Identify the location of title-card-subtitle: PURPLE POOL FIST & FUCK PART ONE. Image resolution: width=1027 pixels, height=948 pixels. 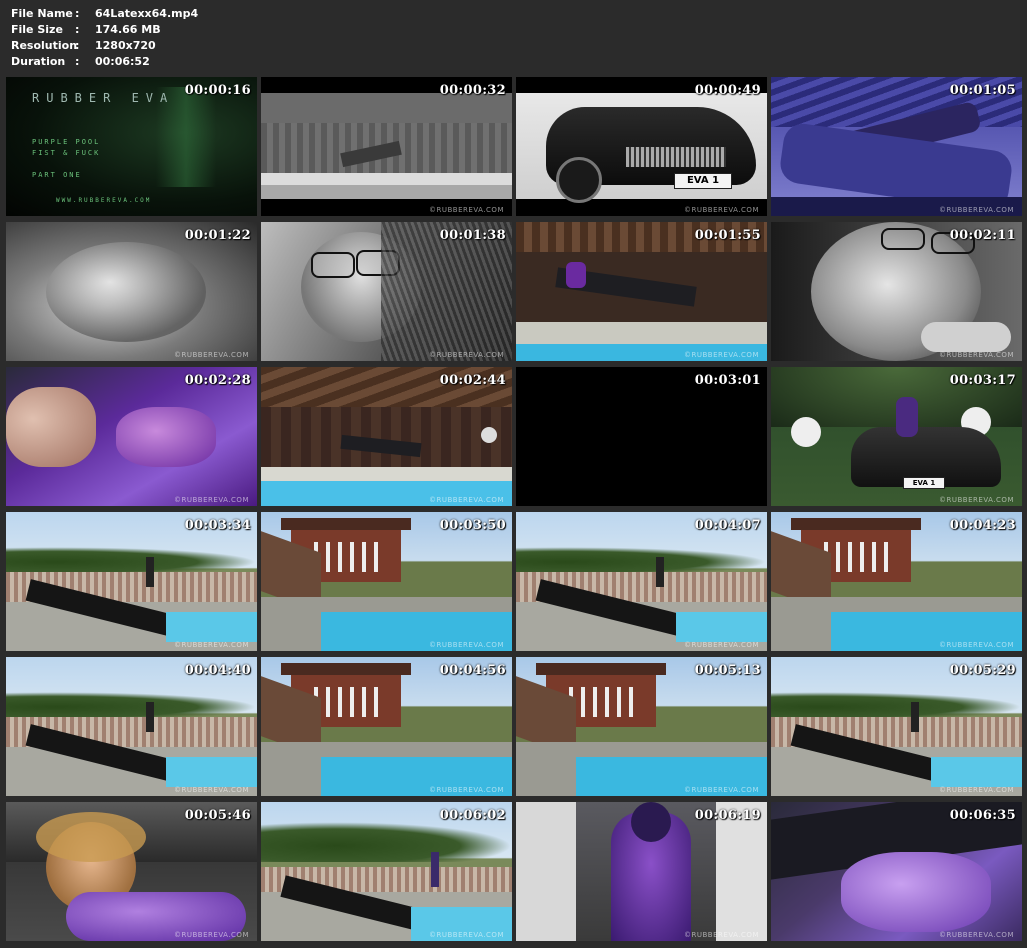
(66, 158).